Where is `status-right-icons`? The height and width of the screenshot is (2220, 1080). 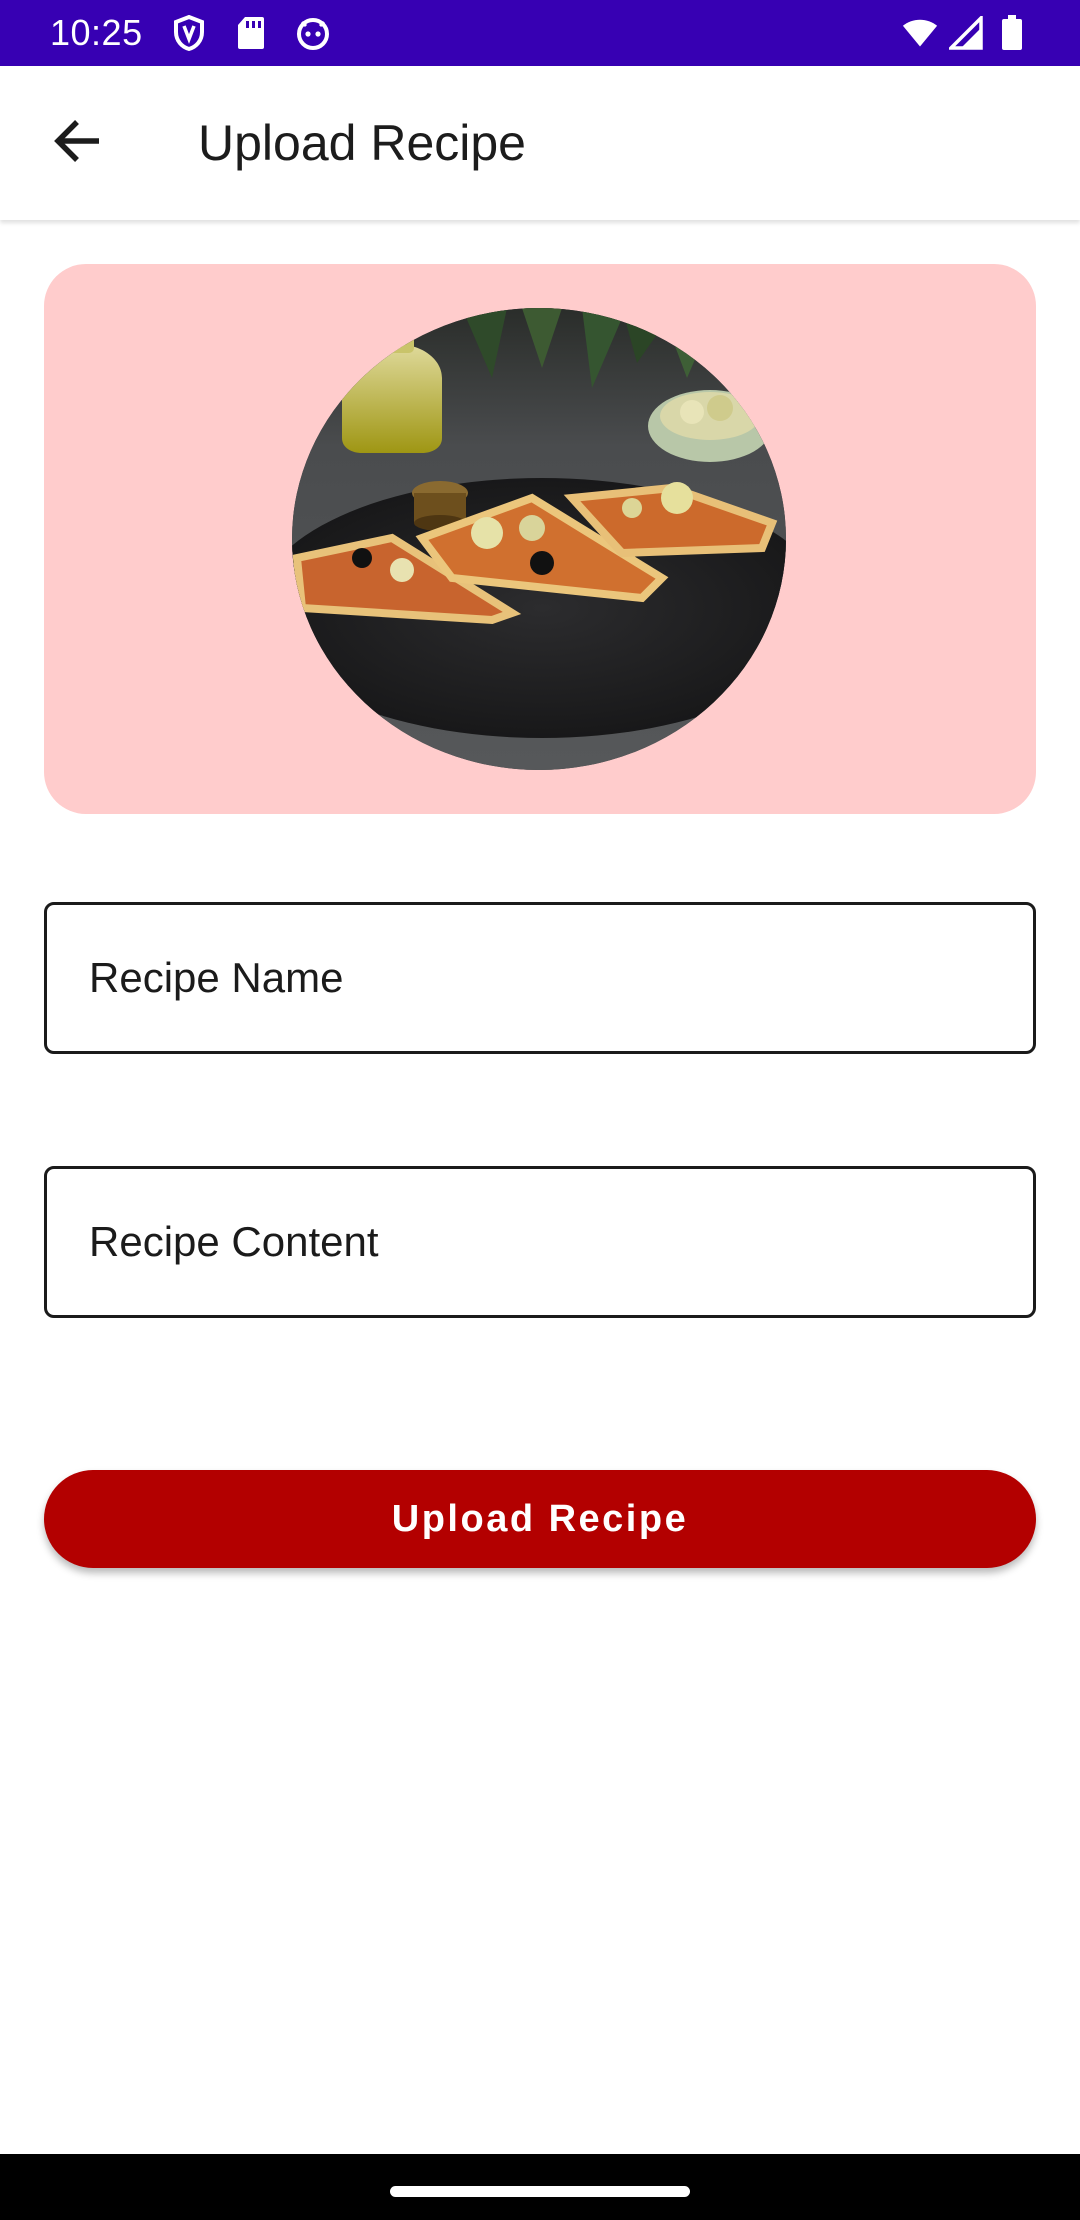 status-right-icons is located at coordinates (966, 33).